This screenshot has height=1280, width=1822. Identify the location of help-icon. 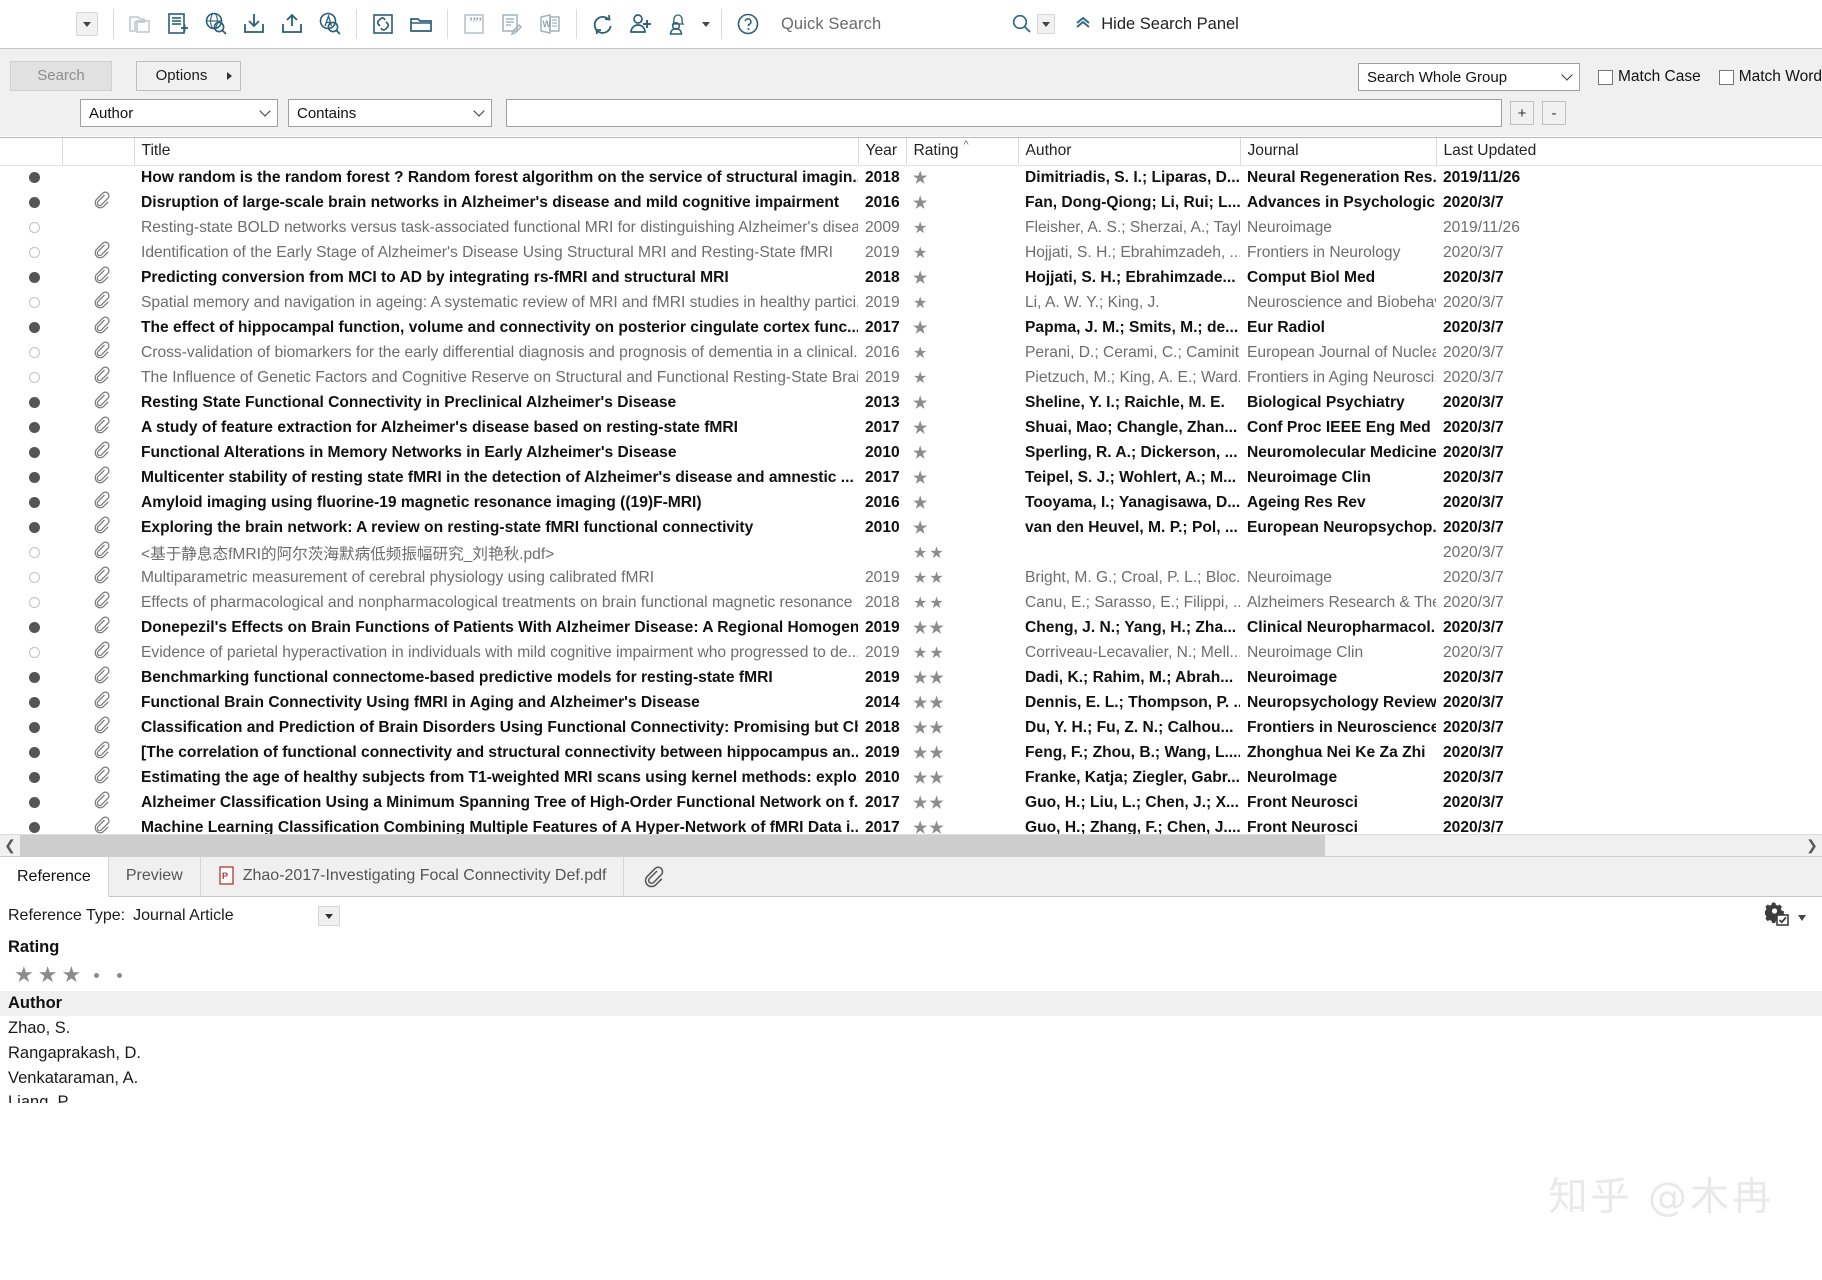
(748, 24).